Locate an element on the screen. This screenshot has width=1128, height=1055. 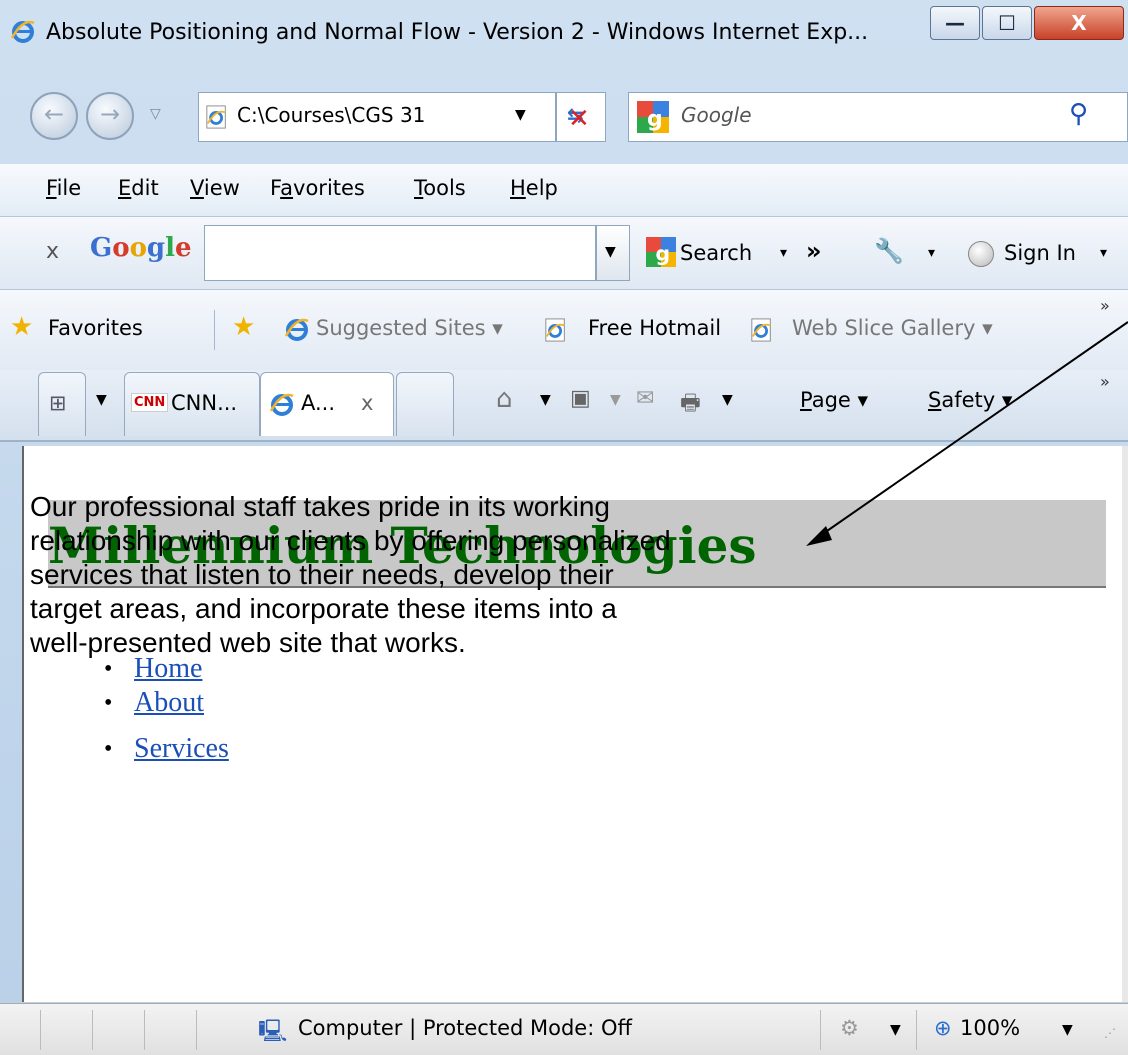
google-logo: Google is located at coordinates (141, 248).